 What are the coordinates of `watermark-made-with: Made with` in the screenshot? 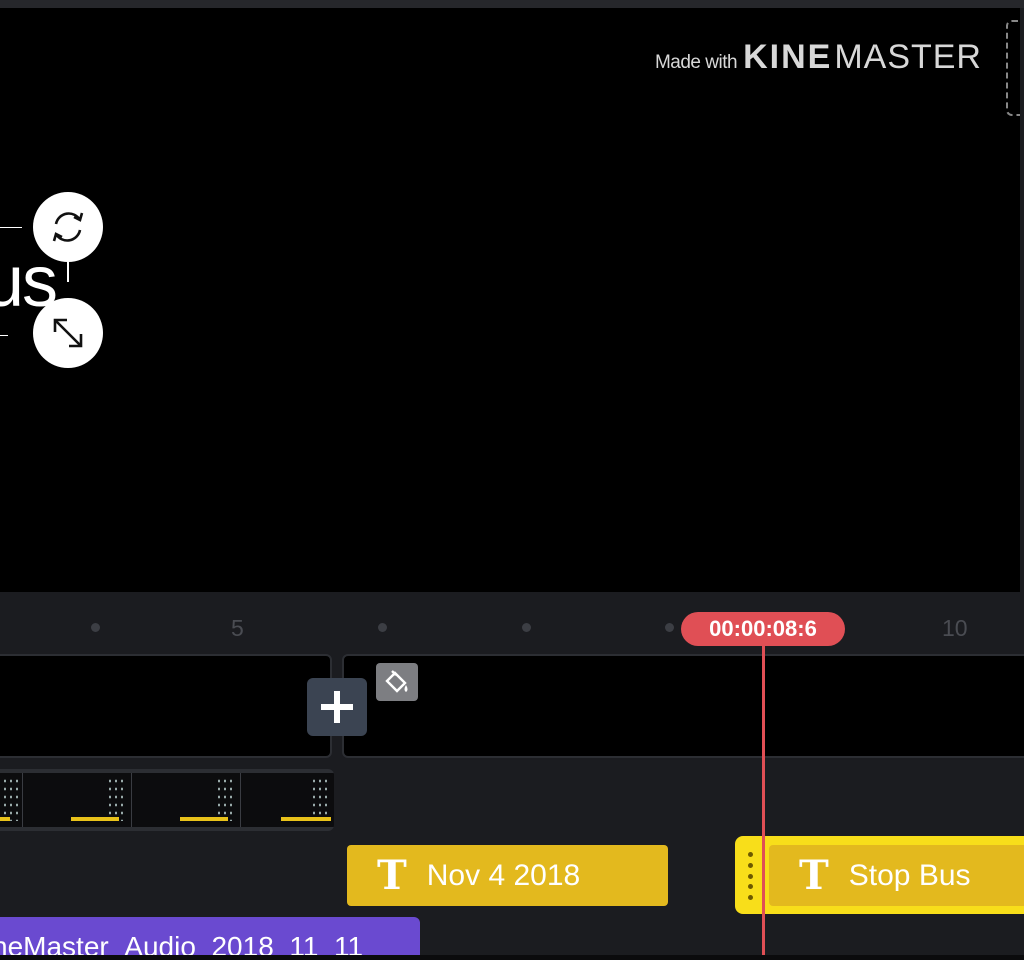 It's located at (696, 62).